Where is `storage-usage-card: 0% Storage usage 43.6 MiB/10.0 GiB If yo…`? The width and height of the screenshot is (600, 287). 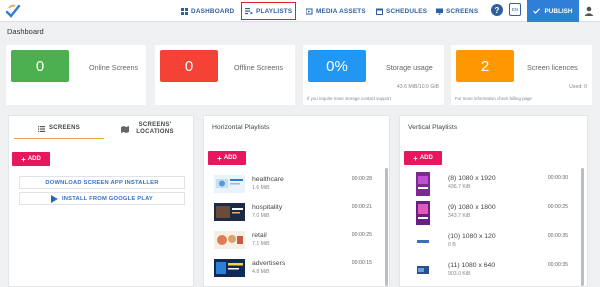 storage-usage-card: 0% Storage usage 43.6 MiB/10.0 GiB If yo… is located at coordinates (373, 75).